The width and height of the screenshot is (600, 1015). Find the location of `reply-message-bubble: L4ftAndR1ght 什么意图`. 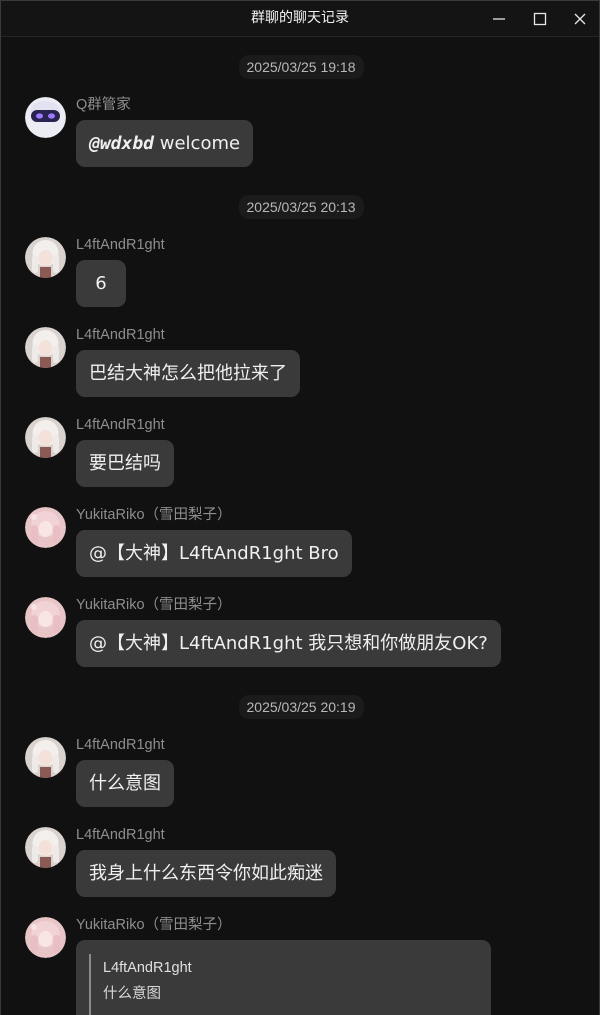

reply-message-bubble: L4ftAndR1ght 什么意图 is located at coordinates (283, 977).